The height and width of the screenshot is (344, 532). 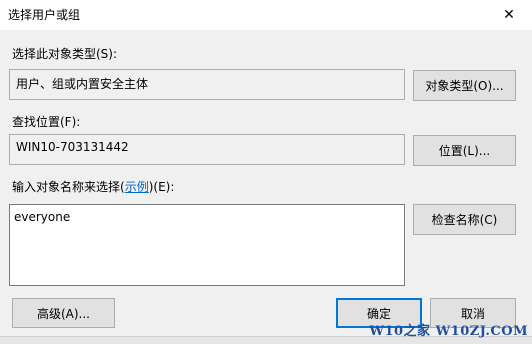 I want to click on object-type-field: 用户、组或内置安全主体, so click(x=207, y=84).